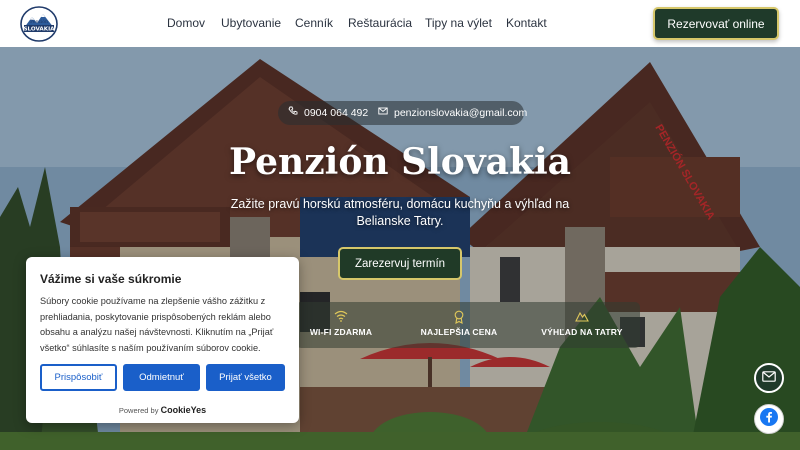 Image resolution: width=800 pixels, height=450 pixels. Describe the element at coordinates (341, 317) in the screenshot. I see `wifi-icon` at that location.